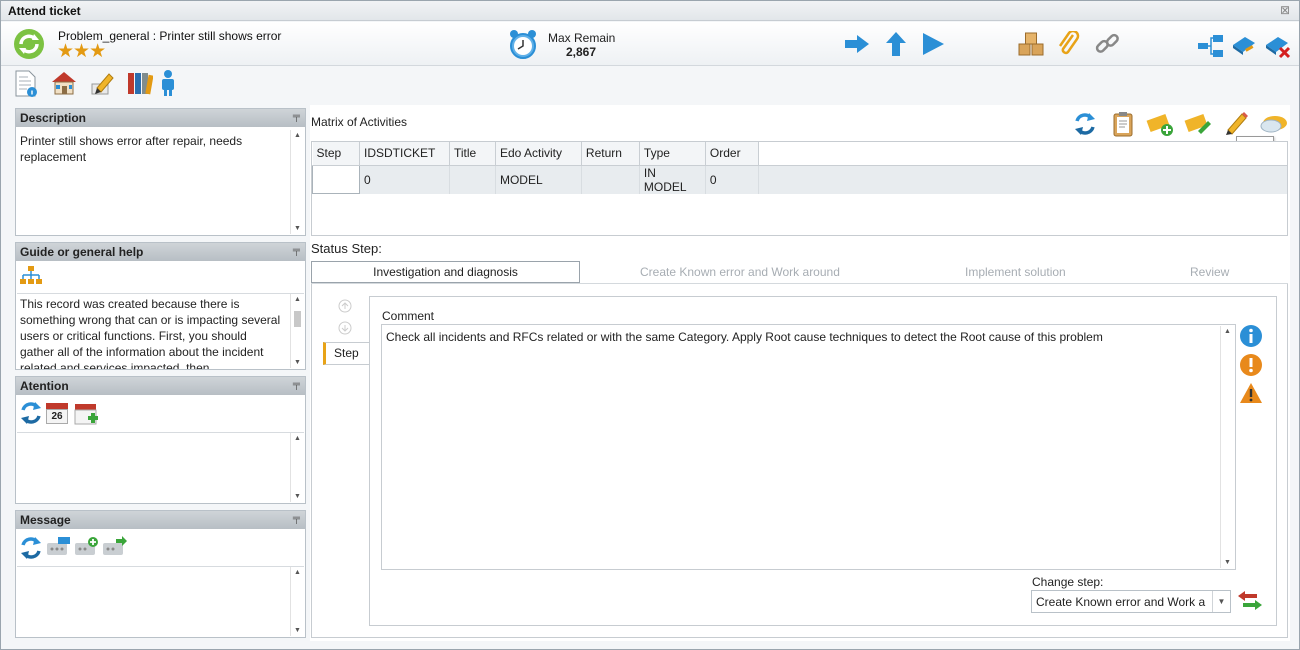 The height and width of the screenshot is (650, 1300). What do you see at coordinates (1251, 365) in the screenshot?
I see `exclamation-icon` at bounding box center [1251, 365].